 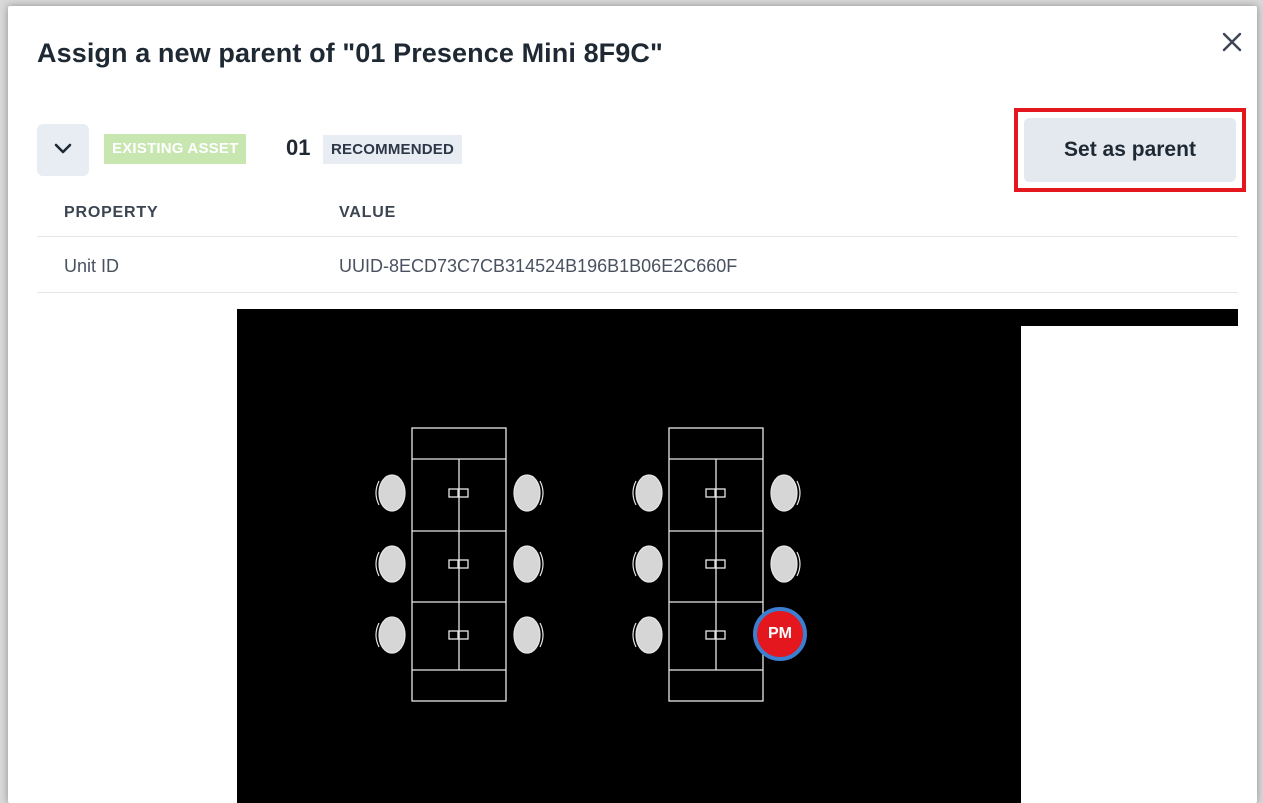 What do you see at coordinates (1130, 150) in the screenshot?
I see `set-as-parent-button: Set as parent` at bounding box center [1130, 150].